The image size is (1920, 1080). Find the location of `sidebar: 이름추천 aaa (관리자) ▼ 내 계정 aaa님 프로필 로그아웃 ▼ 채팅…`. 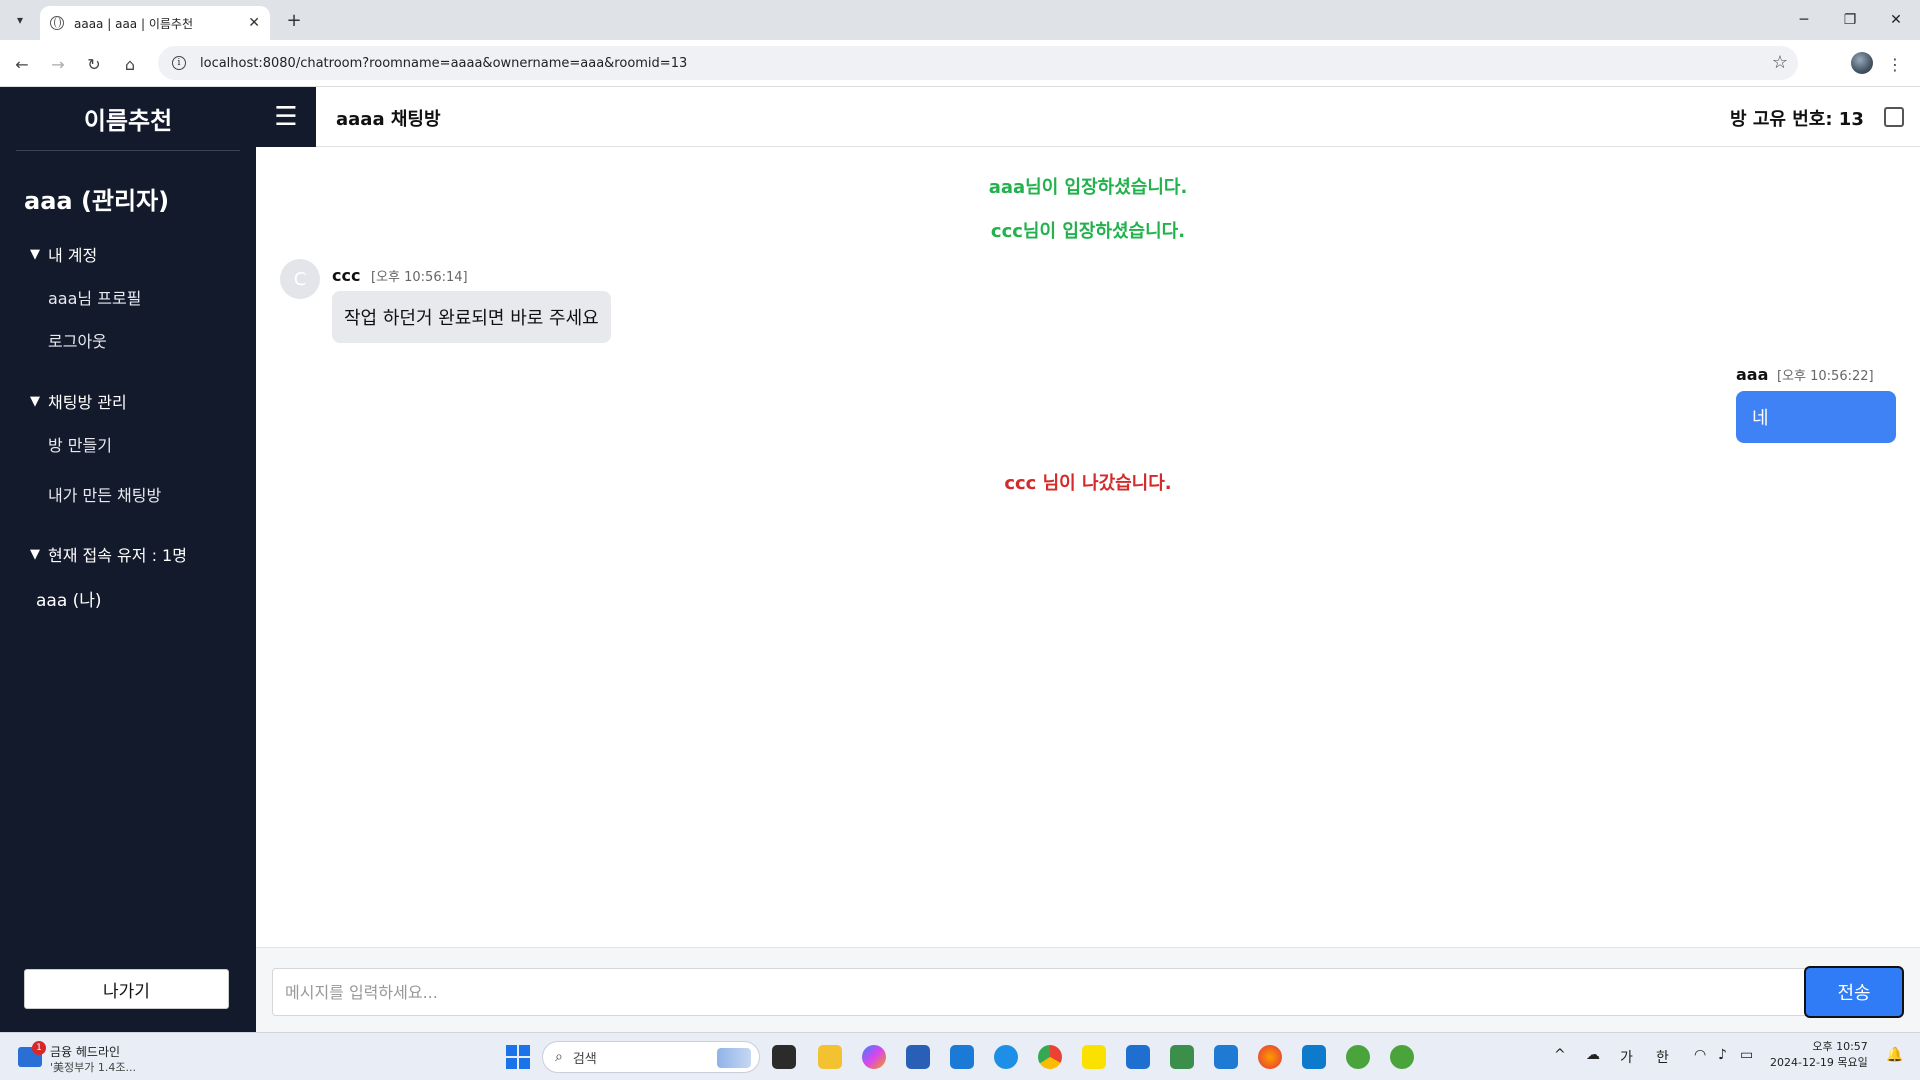

sidebar: 이름추천 aaa (관리자) ▼ 내 계정 aaa님 프로필 로그아웃 ▼ 채팅… is located at coordinates (128, 559).